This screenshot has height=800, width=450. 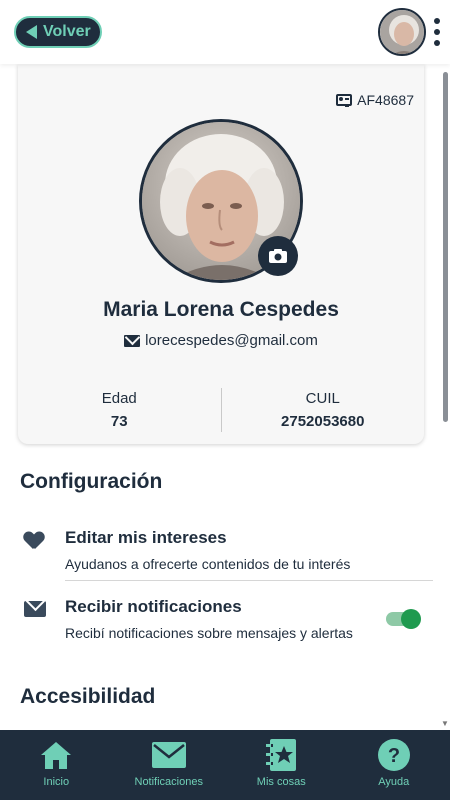 I want to click on avatar-photo, so click(x=402, y=32).